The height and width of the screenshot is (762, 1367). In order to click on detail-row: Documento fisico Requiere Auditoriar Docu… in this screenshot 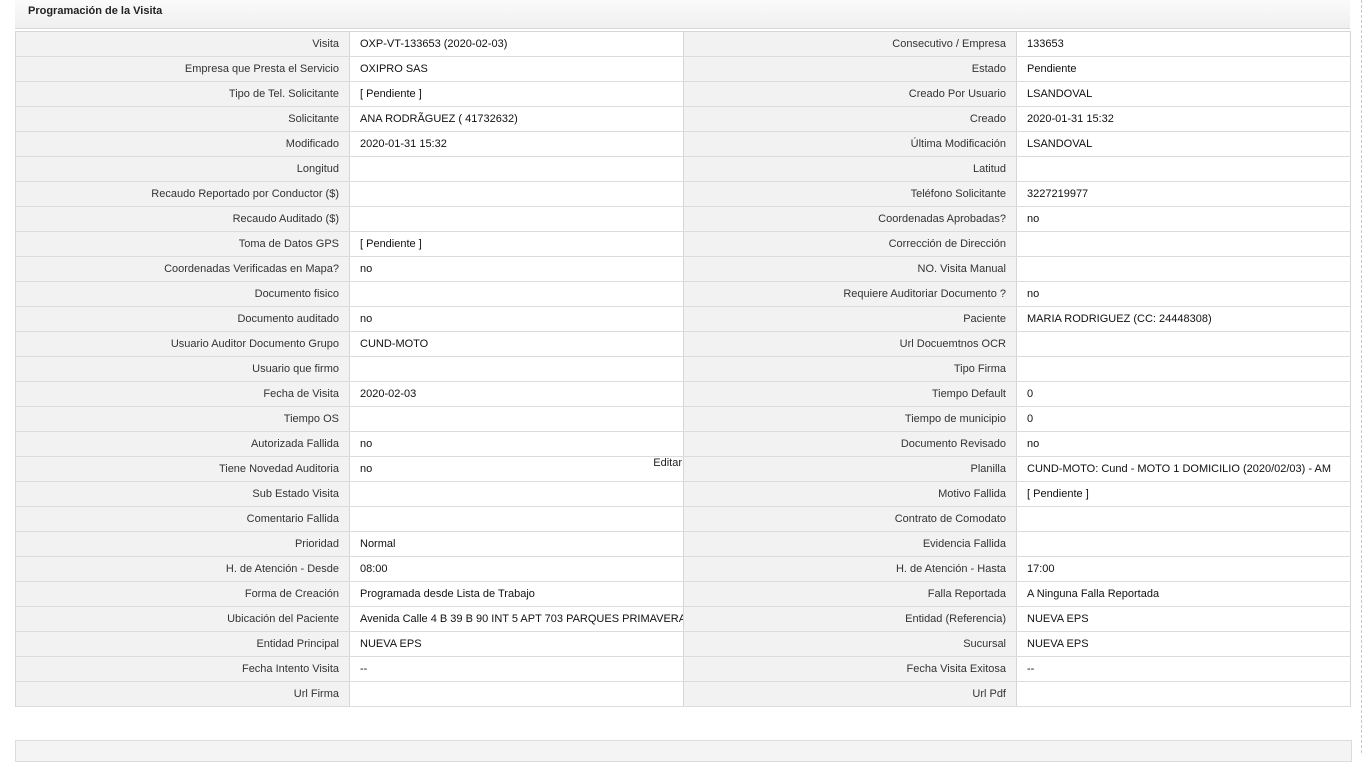, I will do `click(683, 294)`.